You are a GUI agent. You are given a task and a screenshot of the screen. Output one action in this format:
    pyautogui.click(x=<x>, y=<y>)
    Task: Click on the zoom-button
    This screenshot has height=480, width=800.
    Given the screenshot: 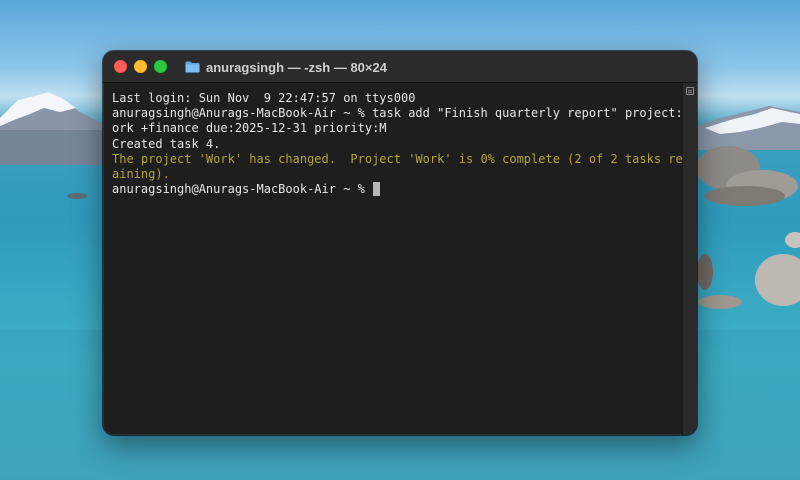 What is the action you would take?
    pyautogui.click(x=160, y=66)
    